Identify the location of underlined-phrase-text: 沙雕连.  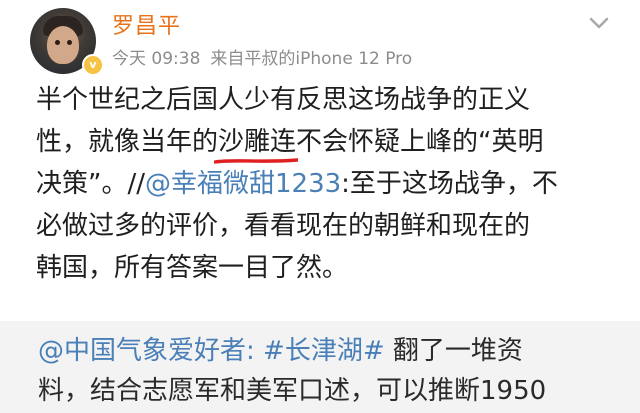
(257, 142).